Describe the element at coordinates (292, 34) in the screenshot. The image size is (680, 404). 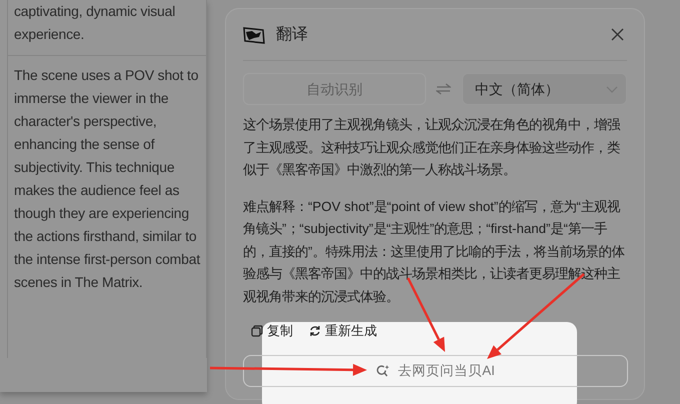
I see `dialog-title: 翻译` at that location.